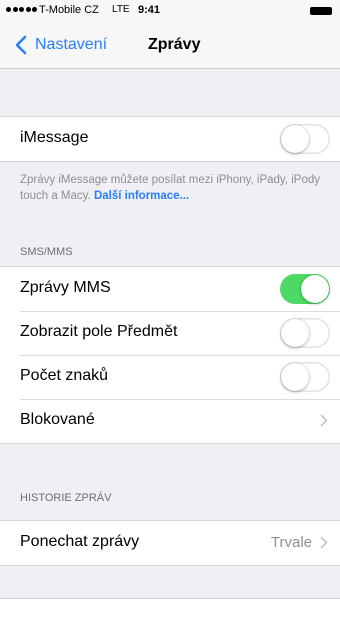  I want to click on subject-field-label: Zobrazit pole Předmět, so click(99, 331).